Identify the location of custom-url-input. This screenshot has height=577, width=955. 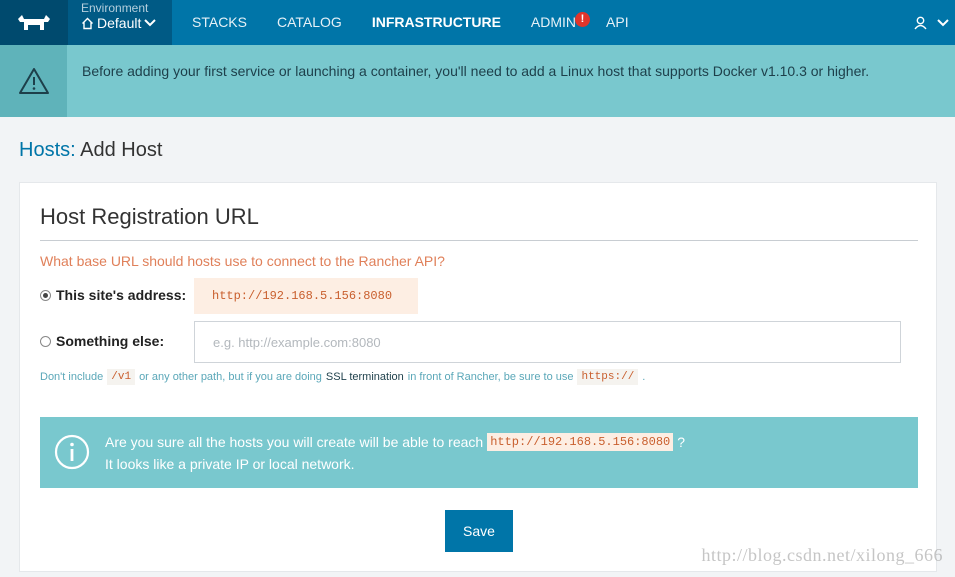
(547, 342).